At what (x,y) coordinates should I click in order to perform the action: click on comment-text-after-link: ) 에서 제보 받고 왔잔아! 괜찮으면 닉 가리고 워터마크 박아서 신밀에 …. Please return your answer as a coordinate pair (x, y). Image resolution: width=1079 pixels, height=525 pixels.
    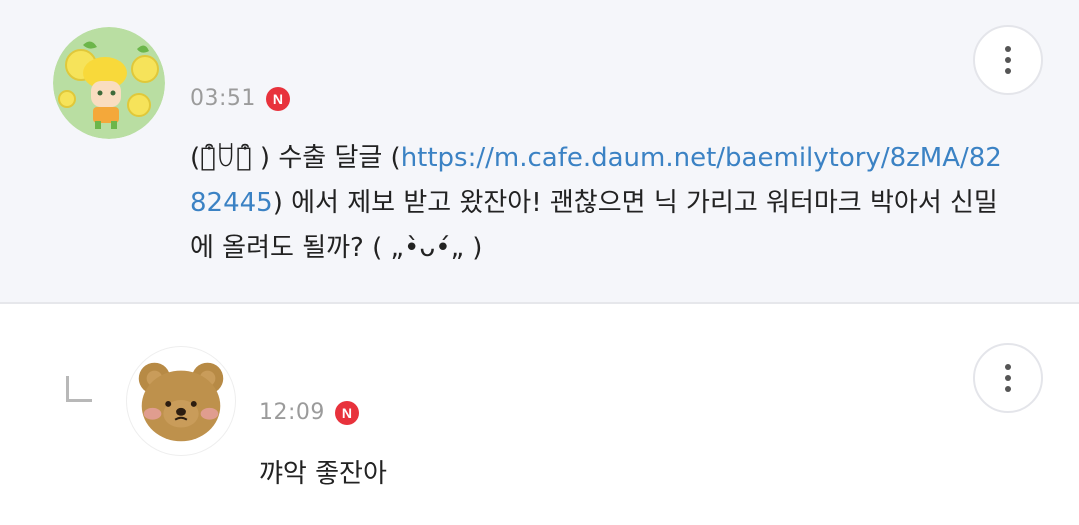
    Looking at the image, I should click on (594, 225).